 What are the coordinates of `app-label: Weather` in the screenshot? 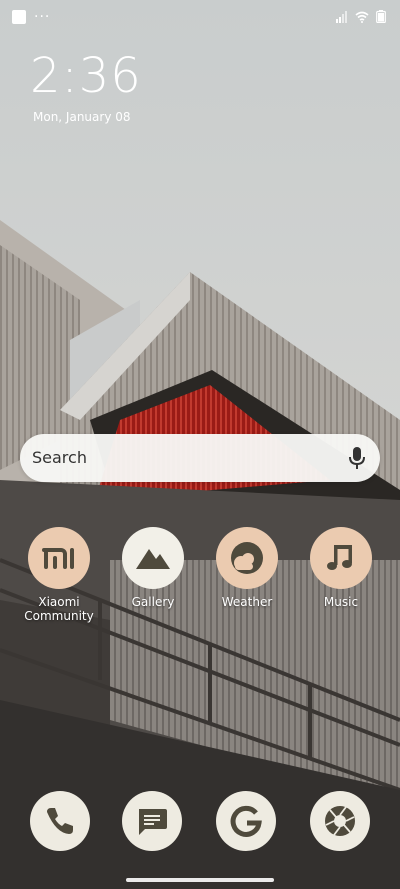 It's located at (247, 602).